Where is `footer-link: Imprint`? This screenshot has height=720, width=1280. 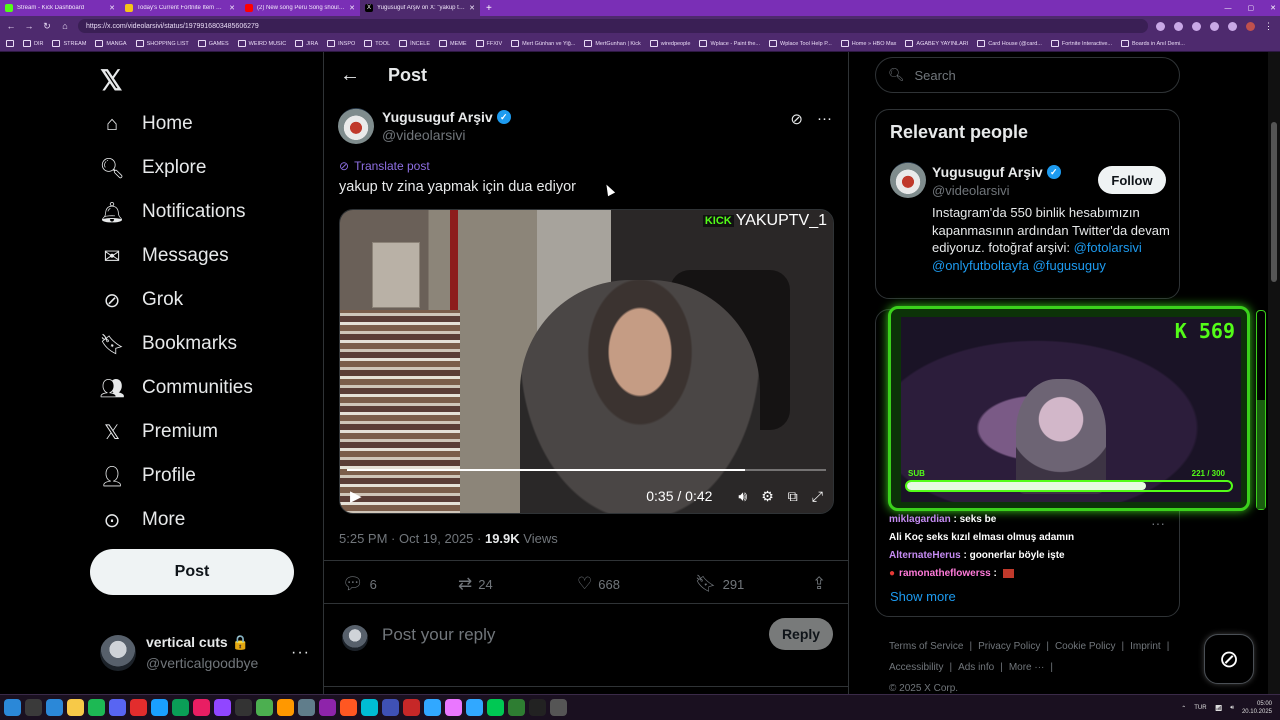
footer-link: Imprint is located at coordinates (1145, 646).